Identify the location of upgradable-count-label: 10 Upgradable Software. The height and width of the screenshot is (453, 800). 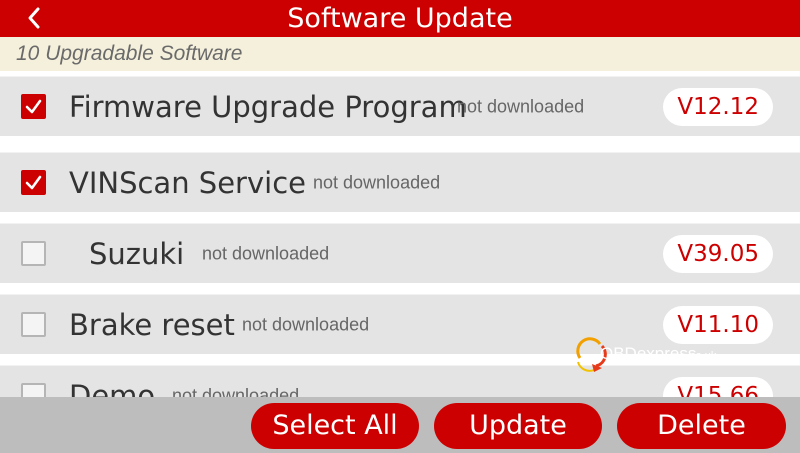
(400, 54).